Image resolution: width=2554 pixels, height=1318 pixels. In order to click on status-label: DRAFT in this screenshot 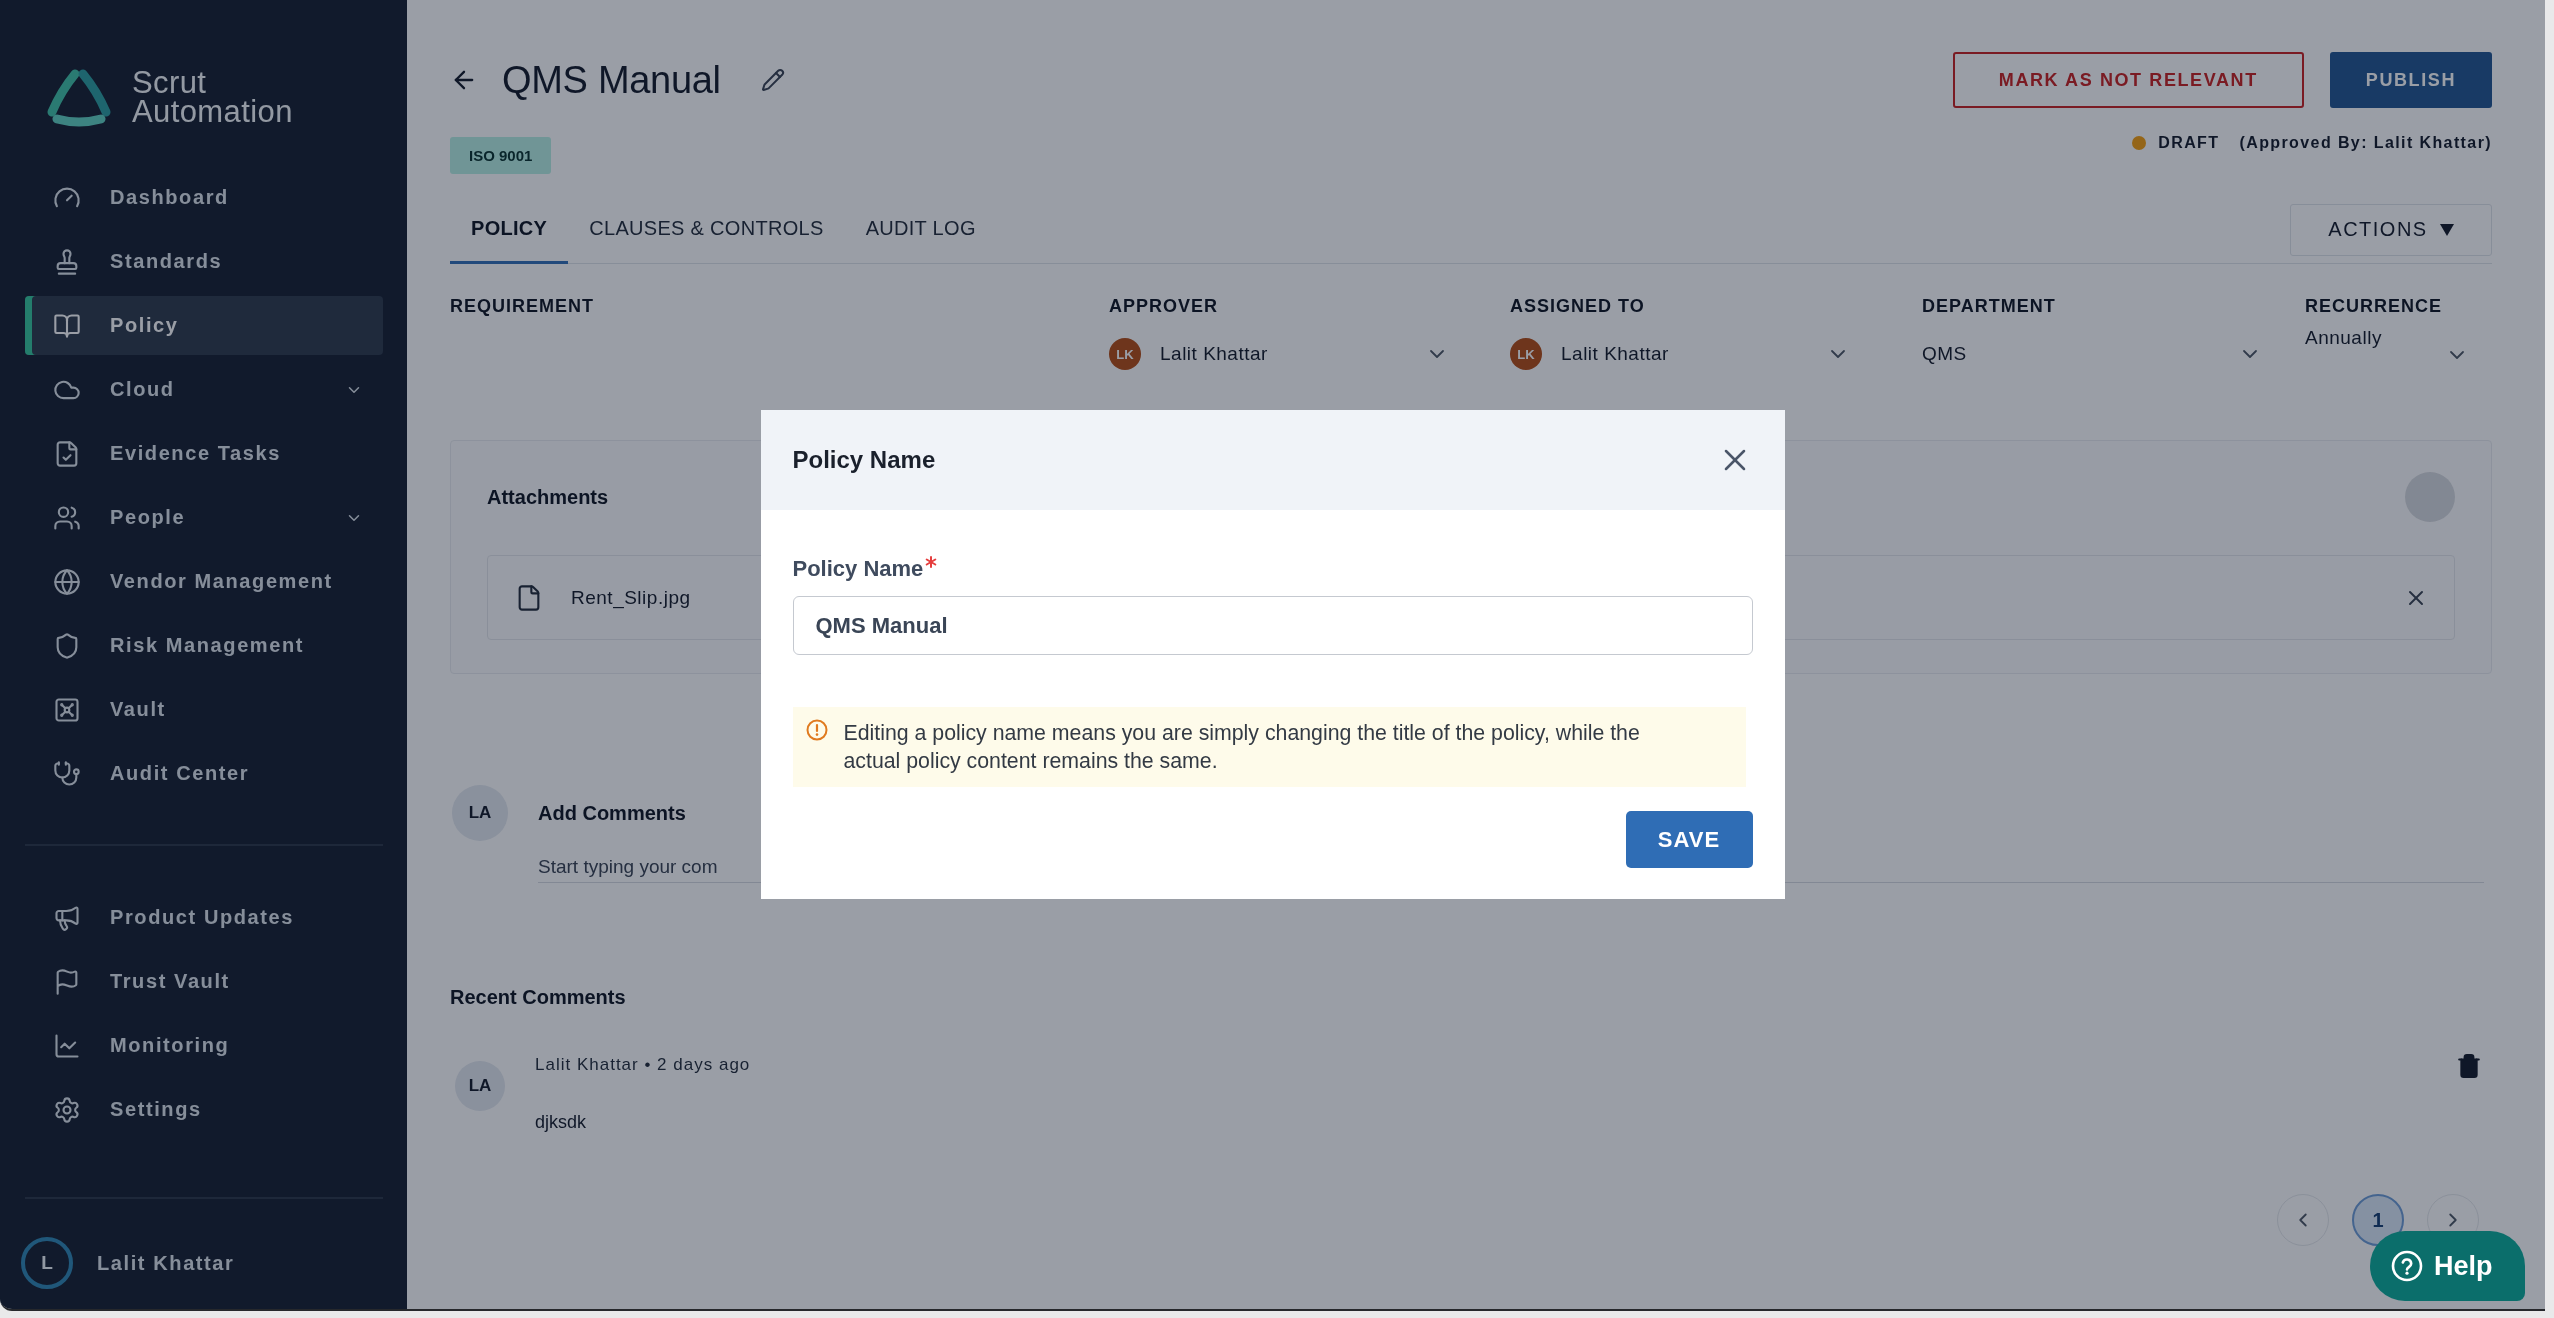, I will do `click(2189, 143)`.